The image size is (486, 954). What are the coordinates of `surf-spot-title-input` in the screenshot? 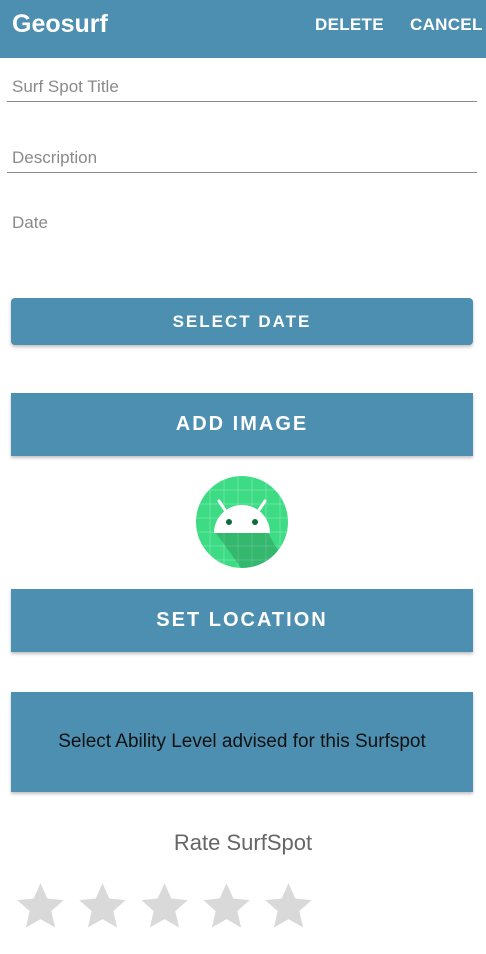 It's located at (242, 87).